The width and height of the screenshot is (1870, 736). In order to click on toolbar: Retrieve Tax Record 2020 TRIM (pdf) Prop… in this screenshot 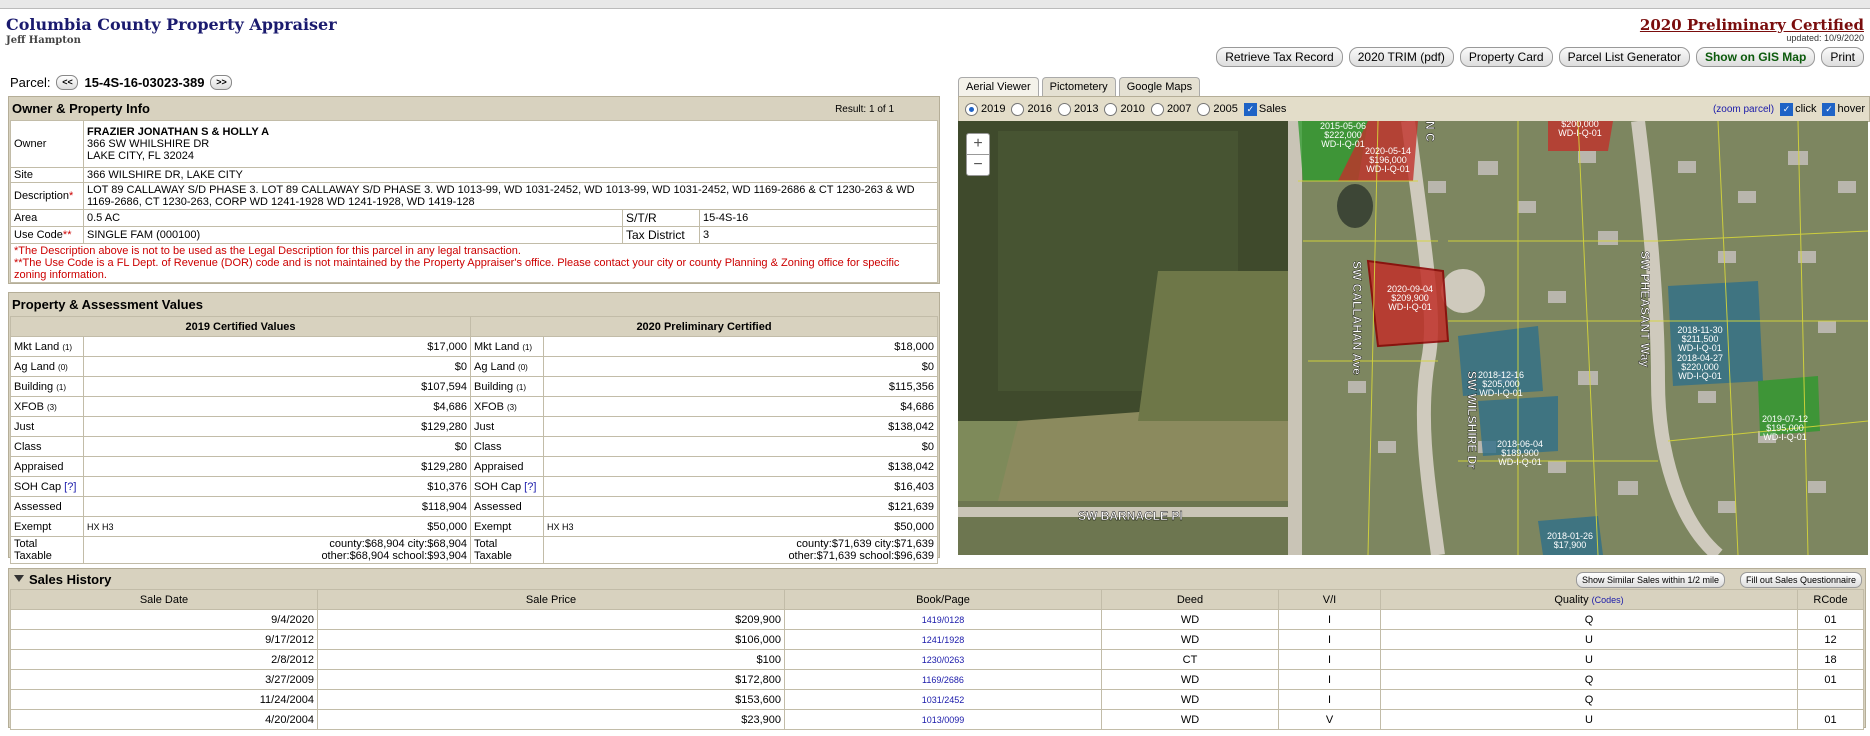, I will do `click(1540, 57)`.